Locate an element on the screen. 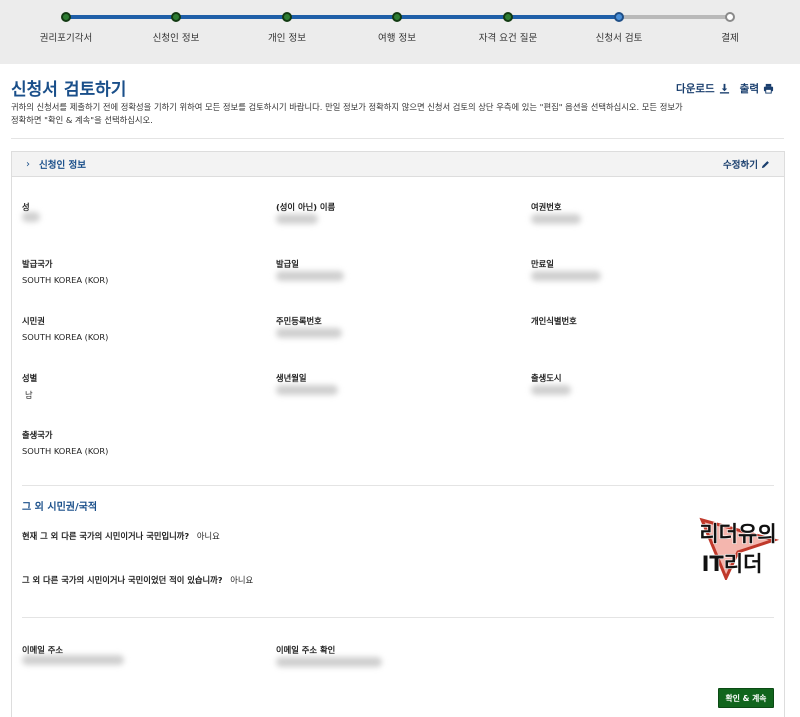 The height and width of the screenshot is (717, 800). download-button: 다운로드 is located at coordinates (703, 88).